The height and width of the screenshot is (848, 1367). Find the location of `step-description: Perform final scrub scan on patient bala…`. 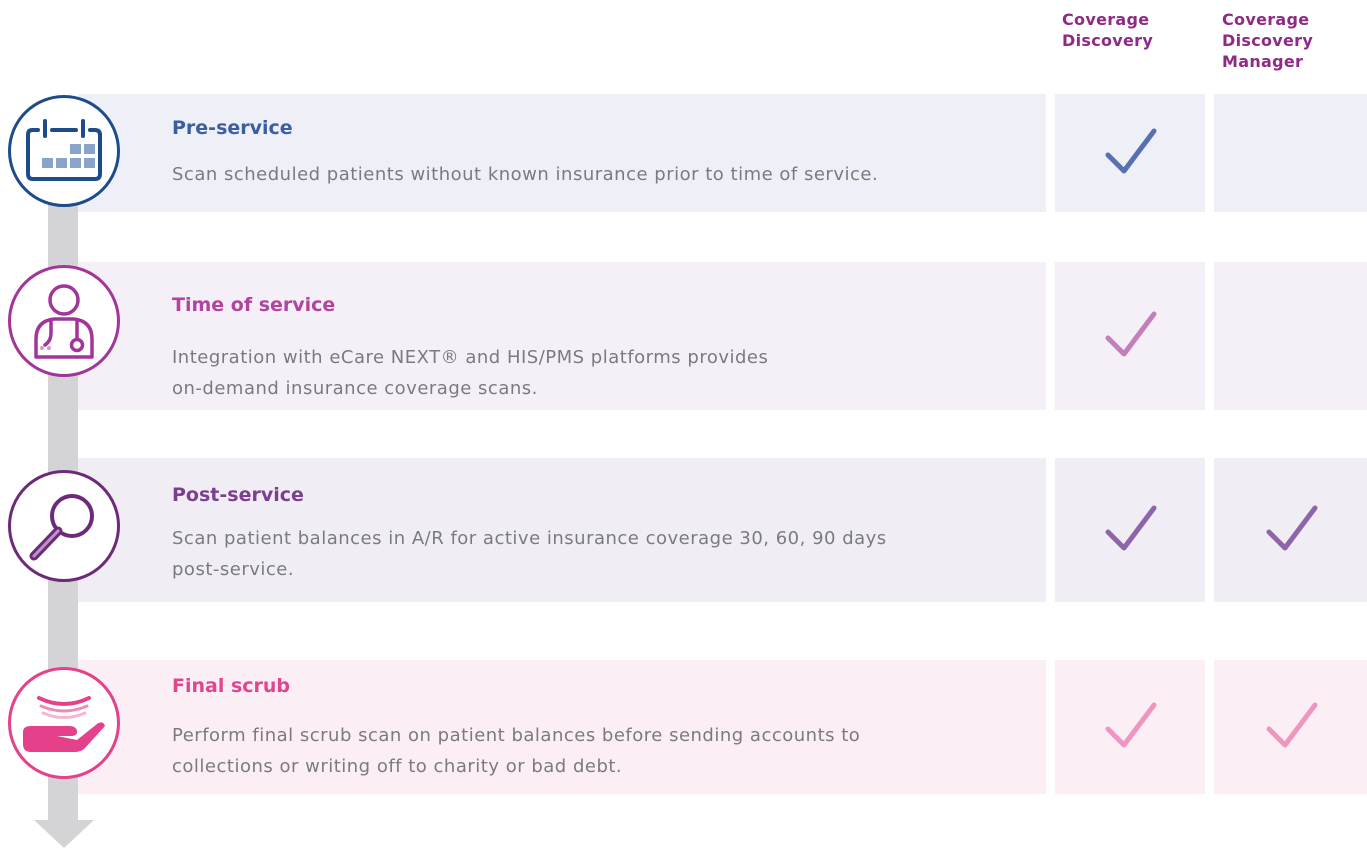

step-description: Perform final scrub scan on patient bala… is located at coordinates (516, 751).